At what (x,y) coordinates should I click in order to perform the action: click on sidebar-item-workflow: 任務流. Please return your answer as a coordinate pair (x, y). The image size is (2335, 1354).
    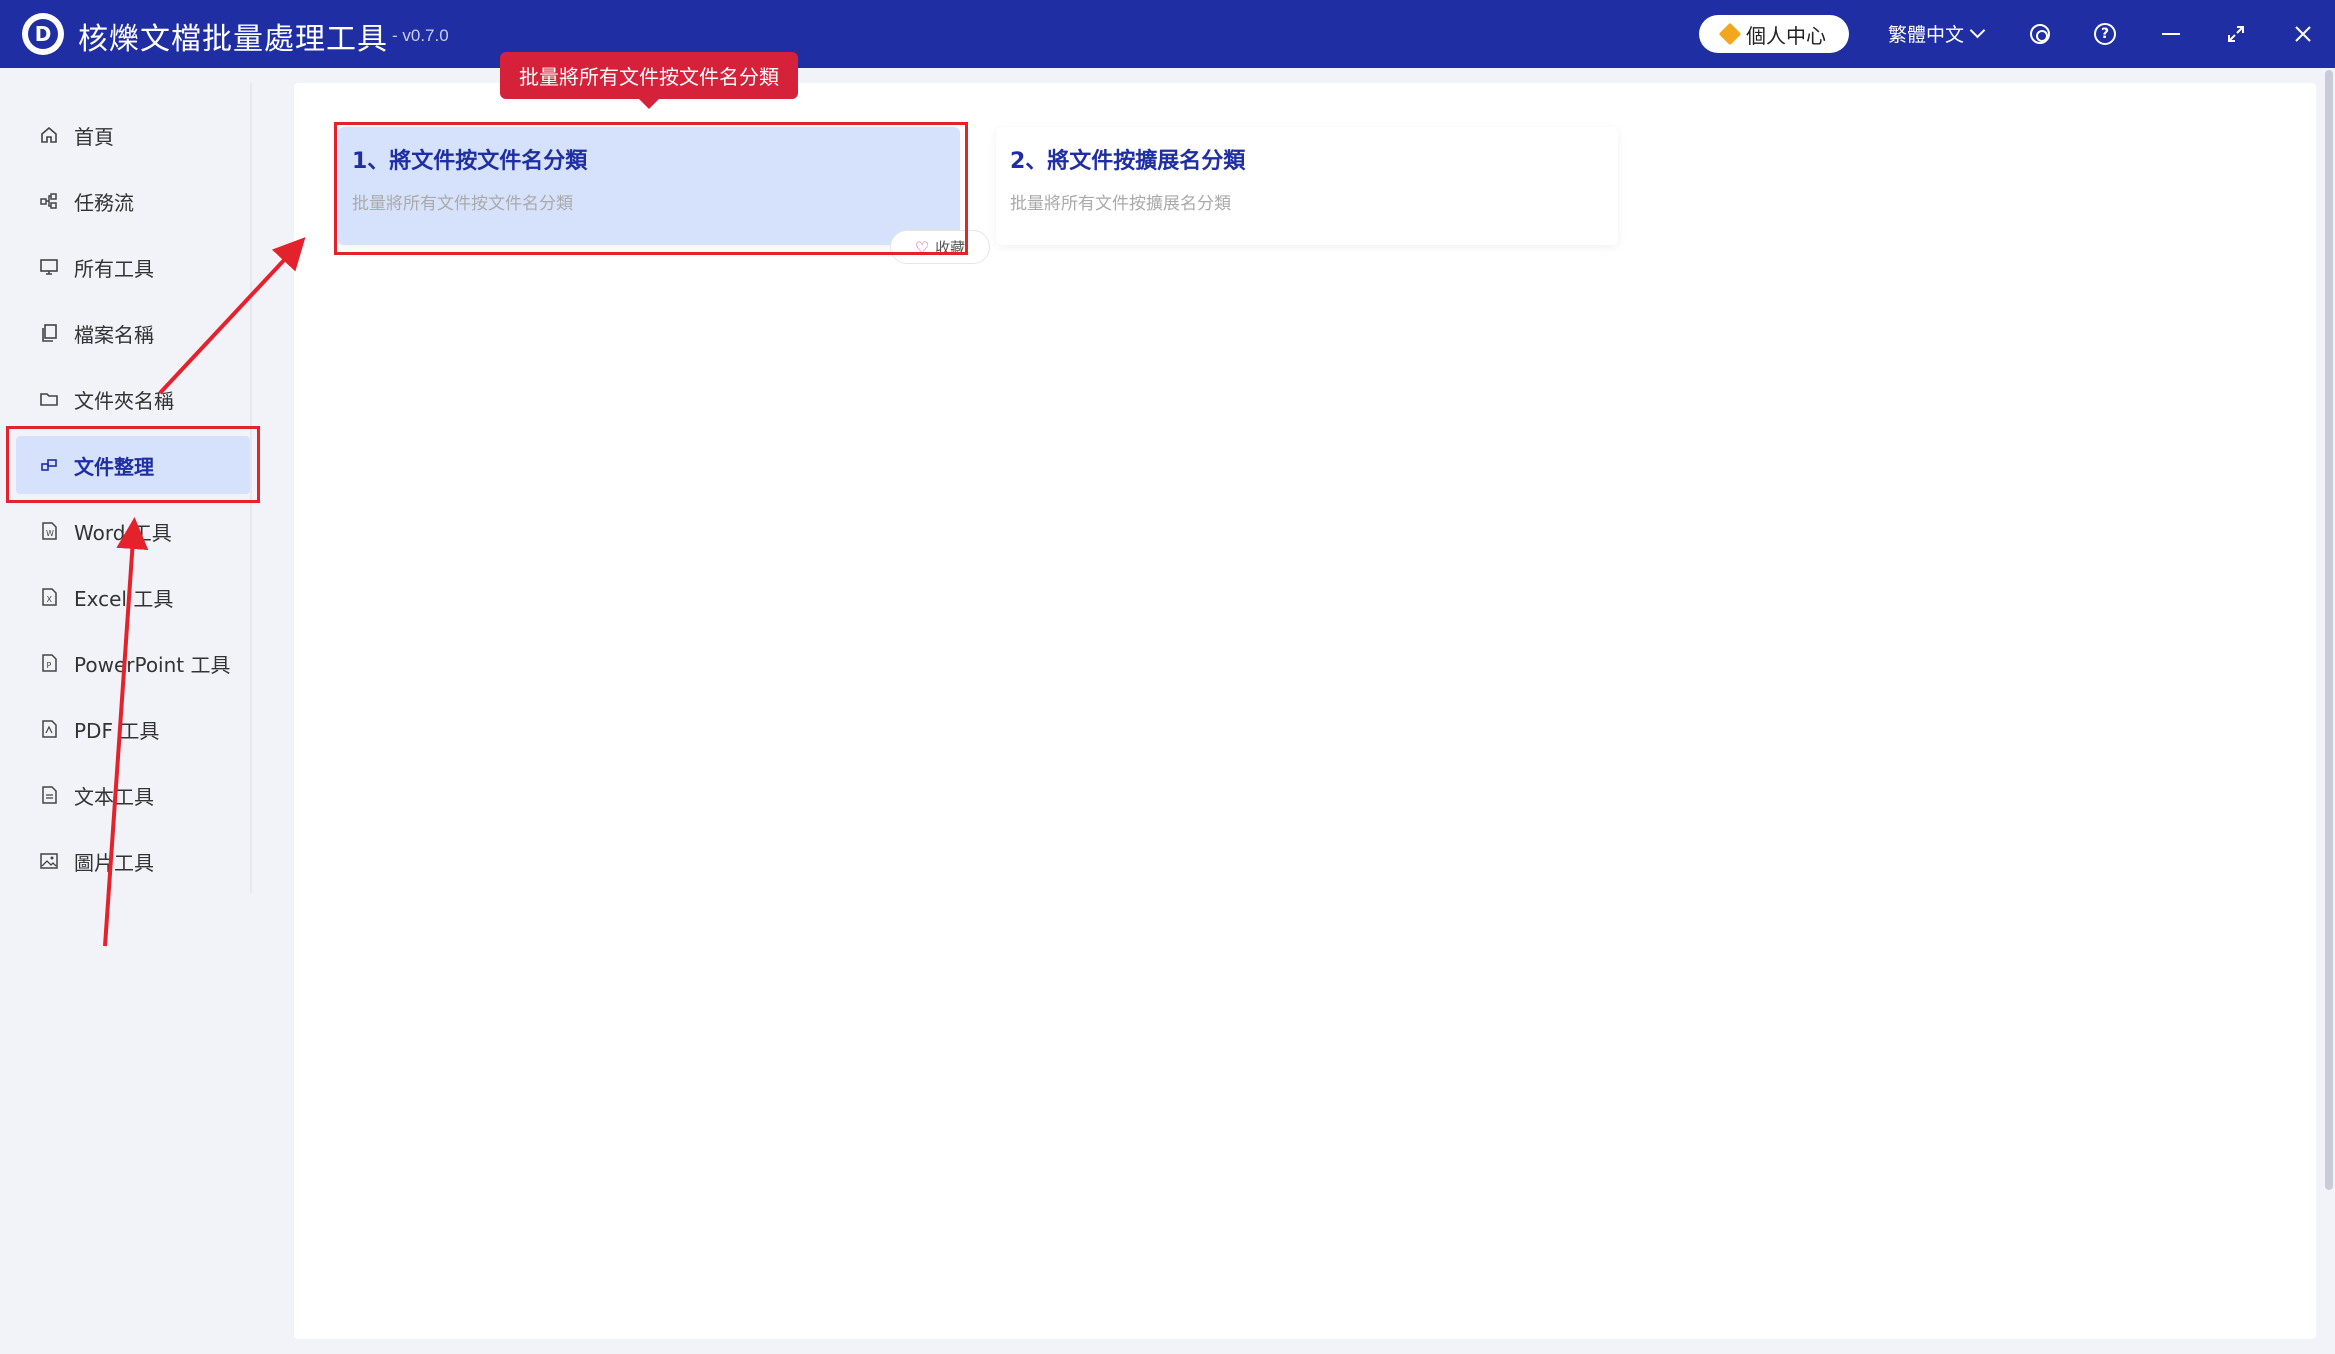
    Looking at the image, I should click on (133, 201).